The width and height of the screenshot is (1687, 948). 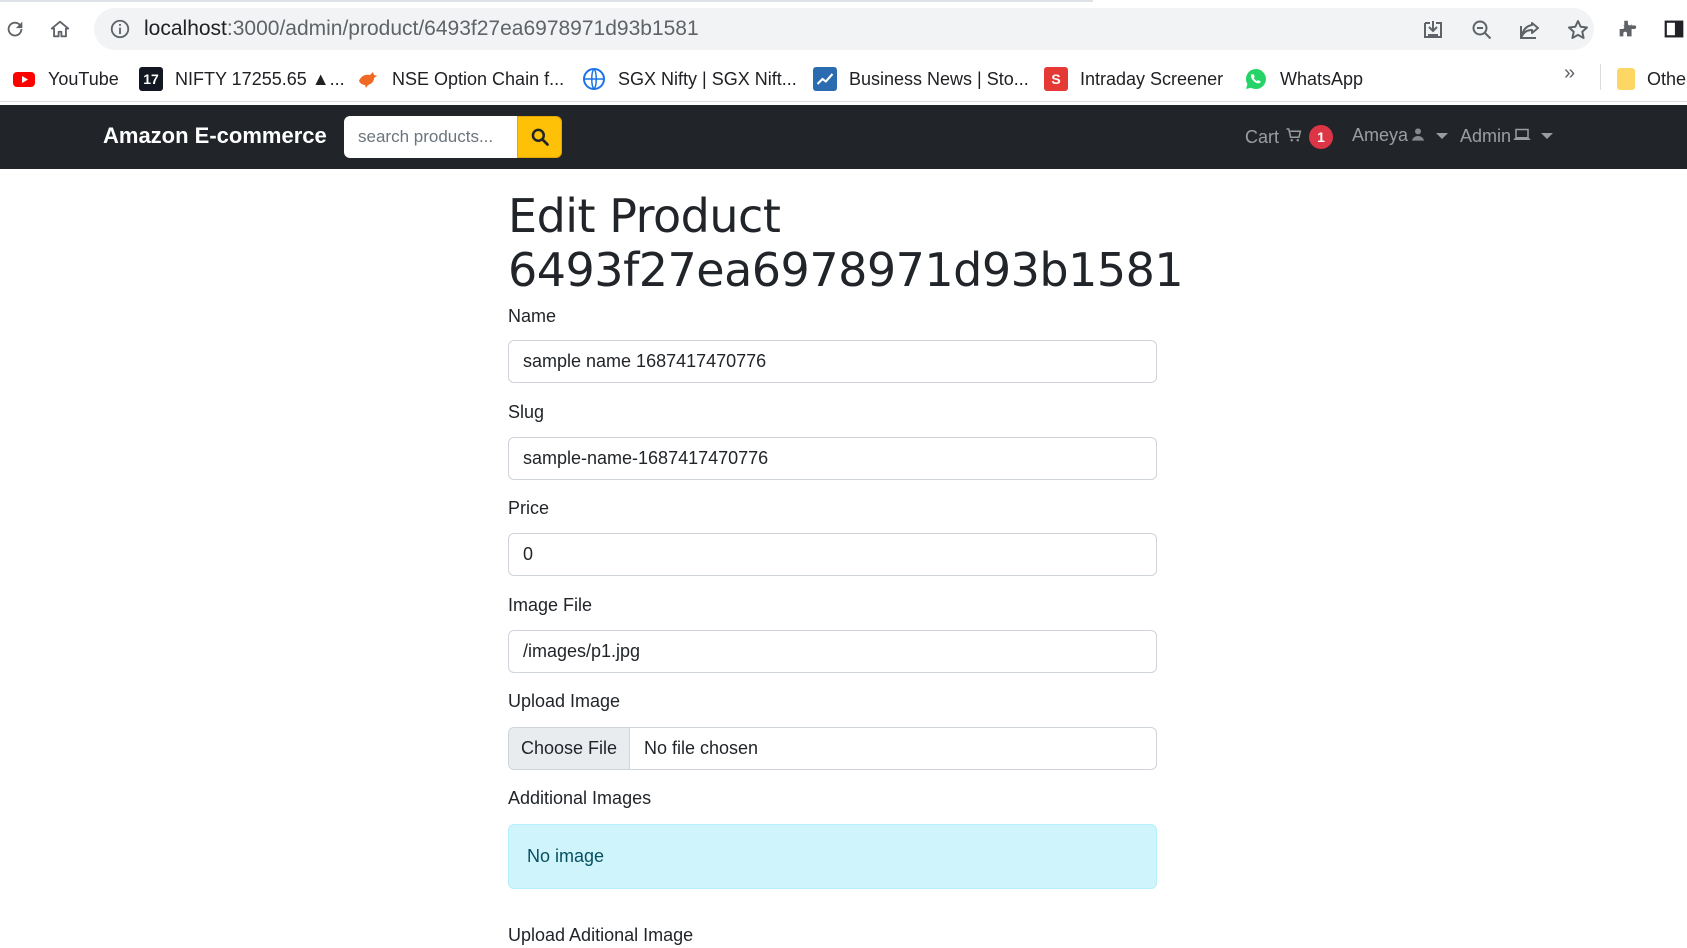 I want to click on page-title: Edit Product 6493f27ea6978971d93b1581, so click(x=846, y=243).